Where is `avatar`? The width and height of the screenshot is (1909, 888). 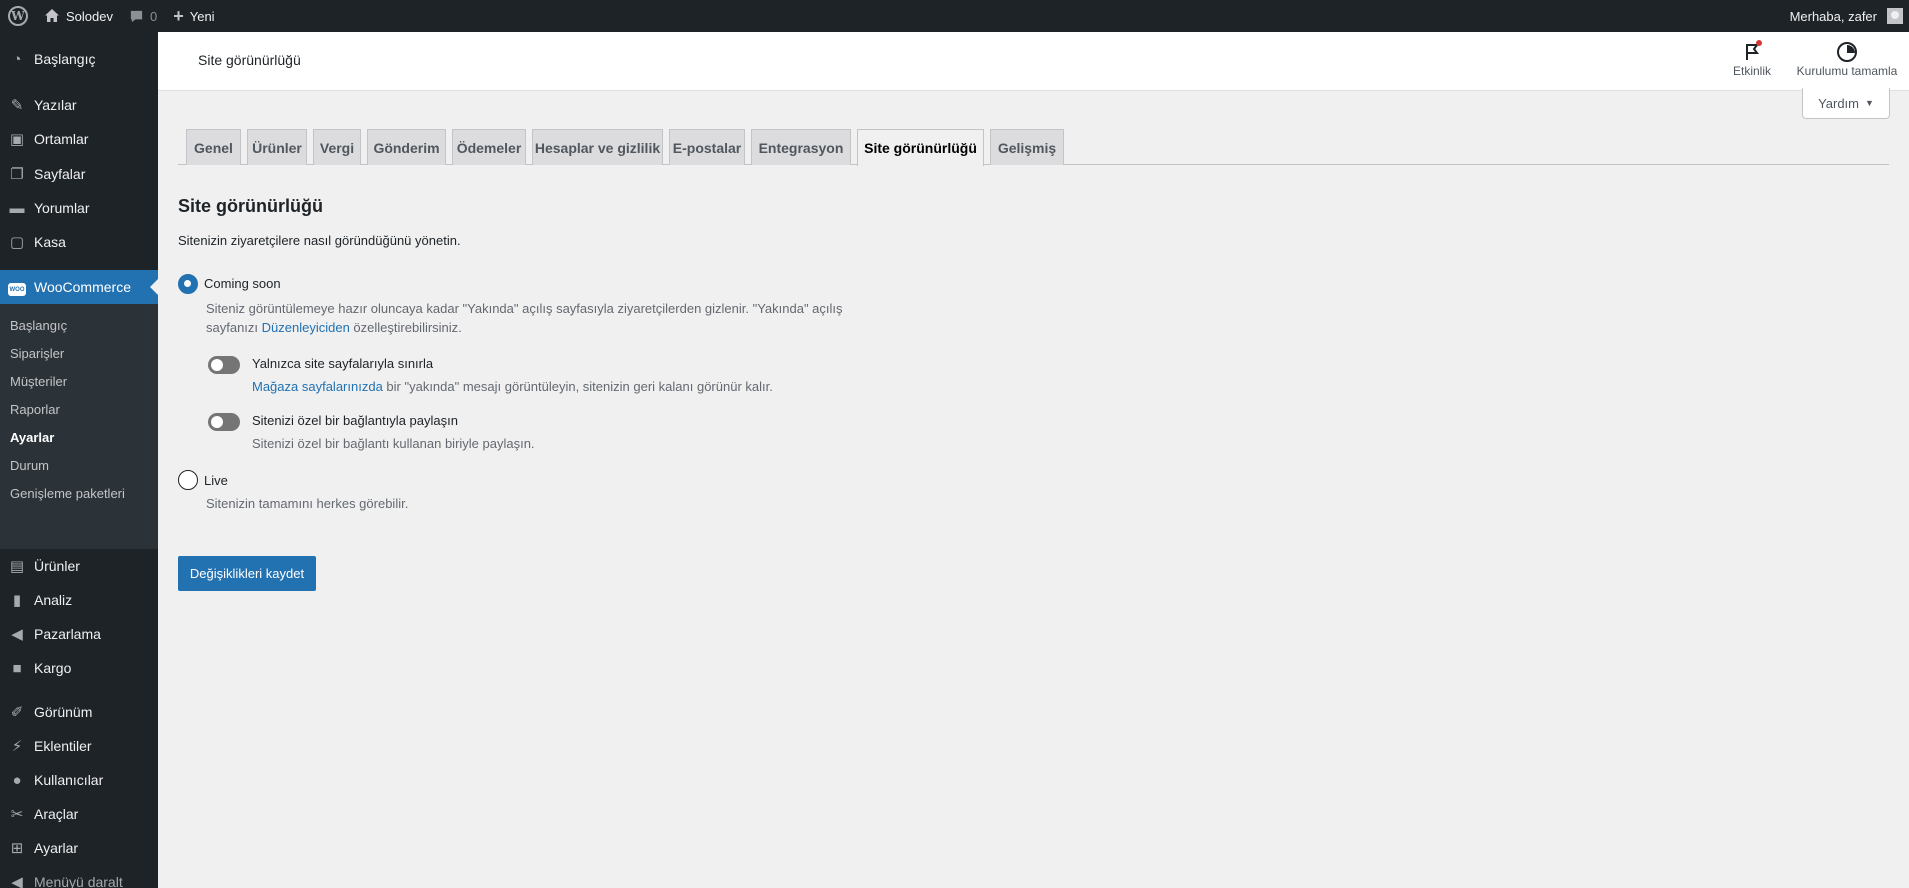
avatar is located at coordinates (1895, 16).